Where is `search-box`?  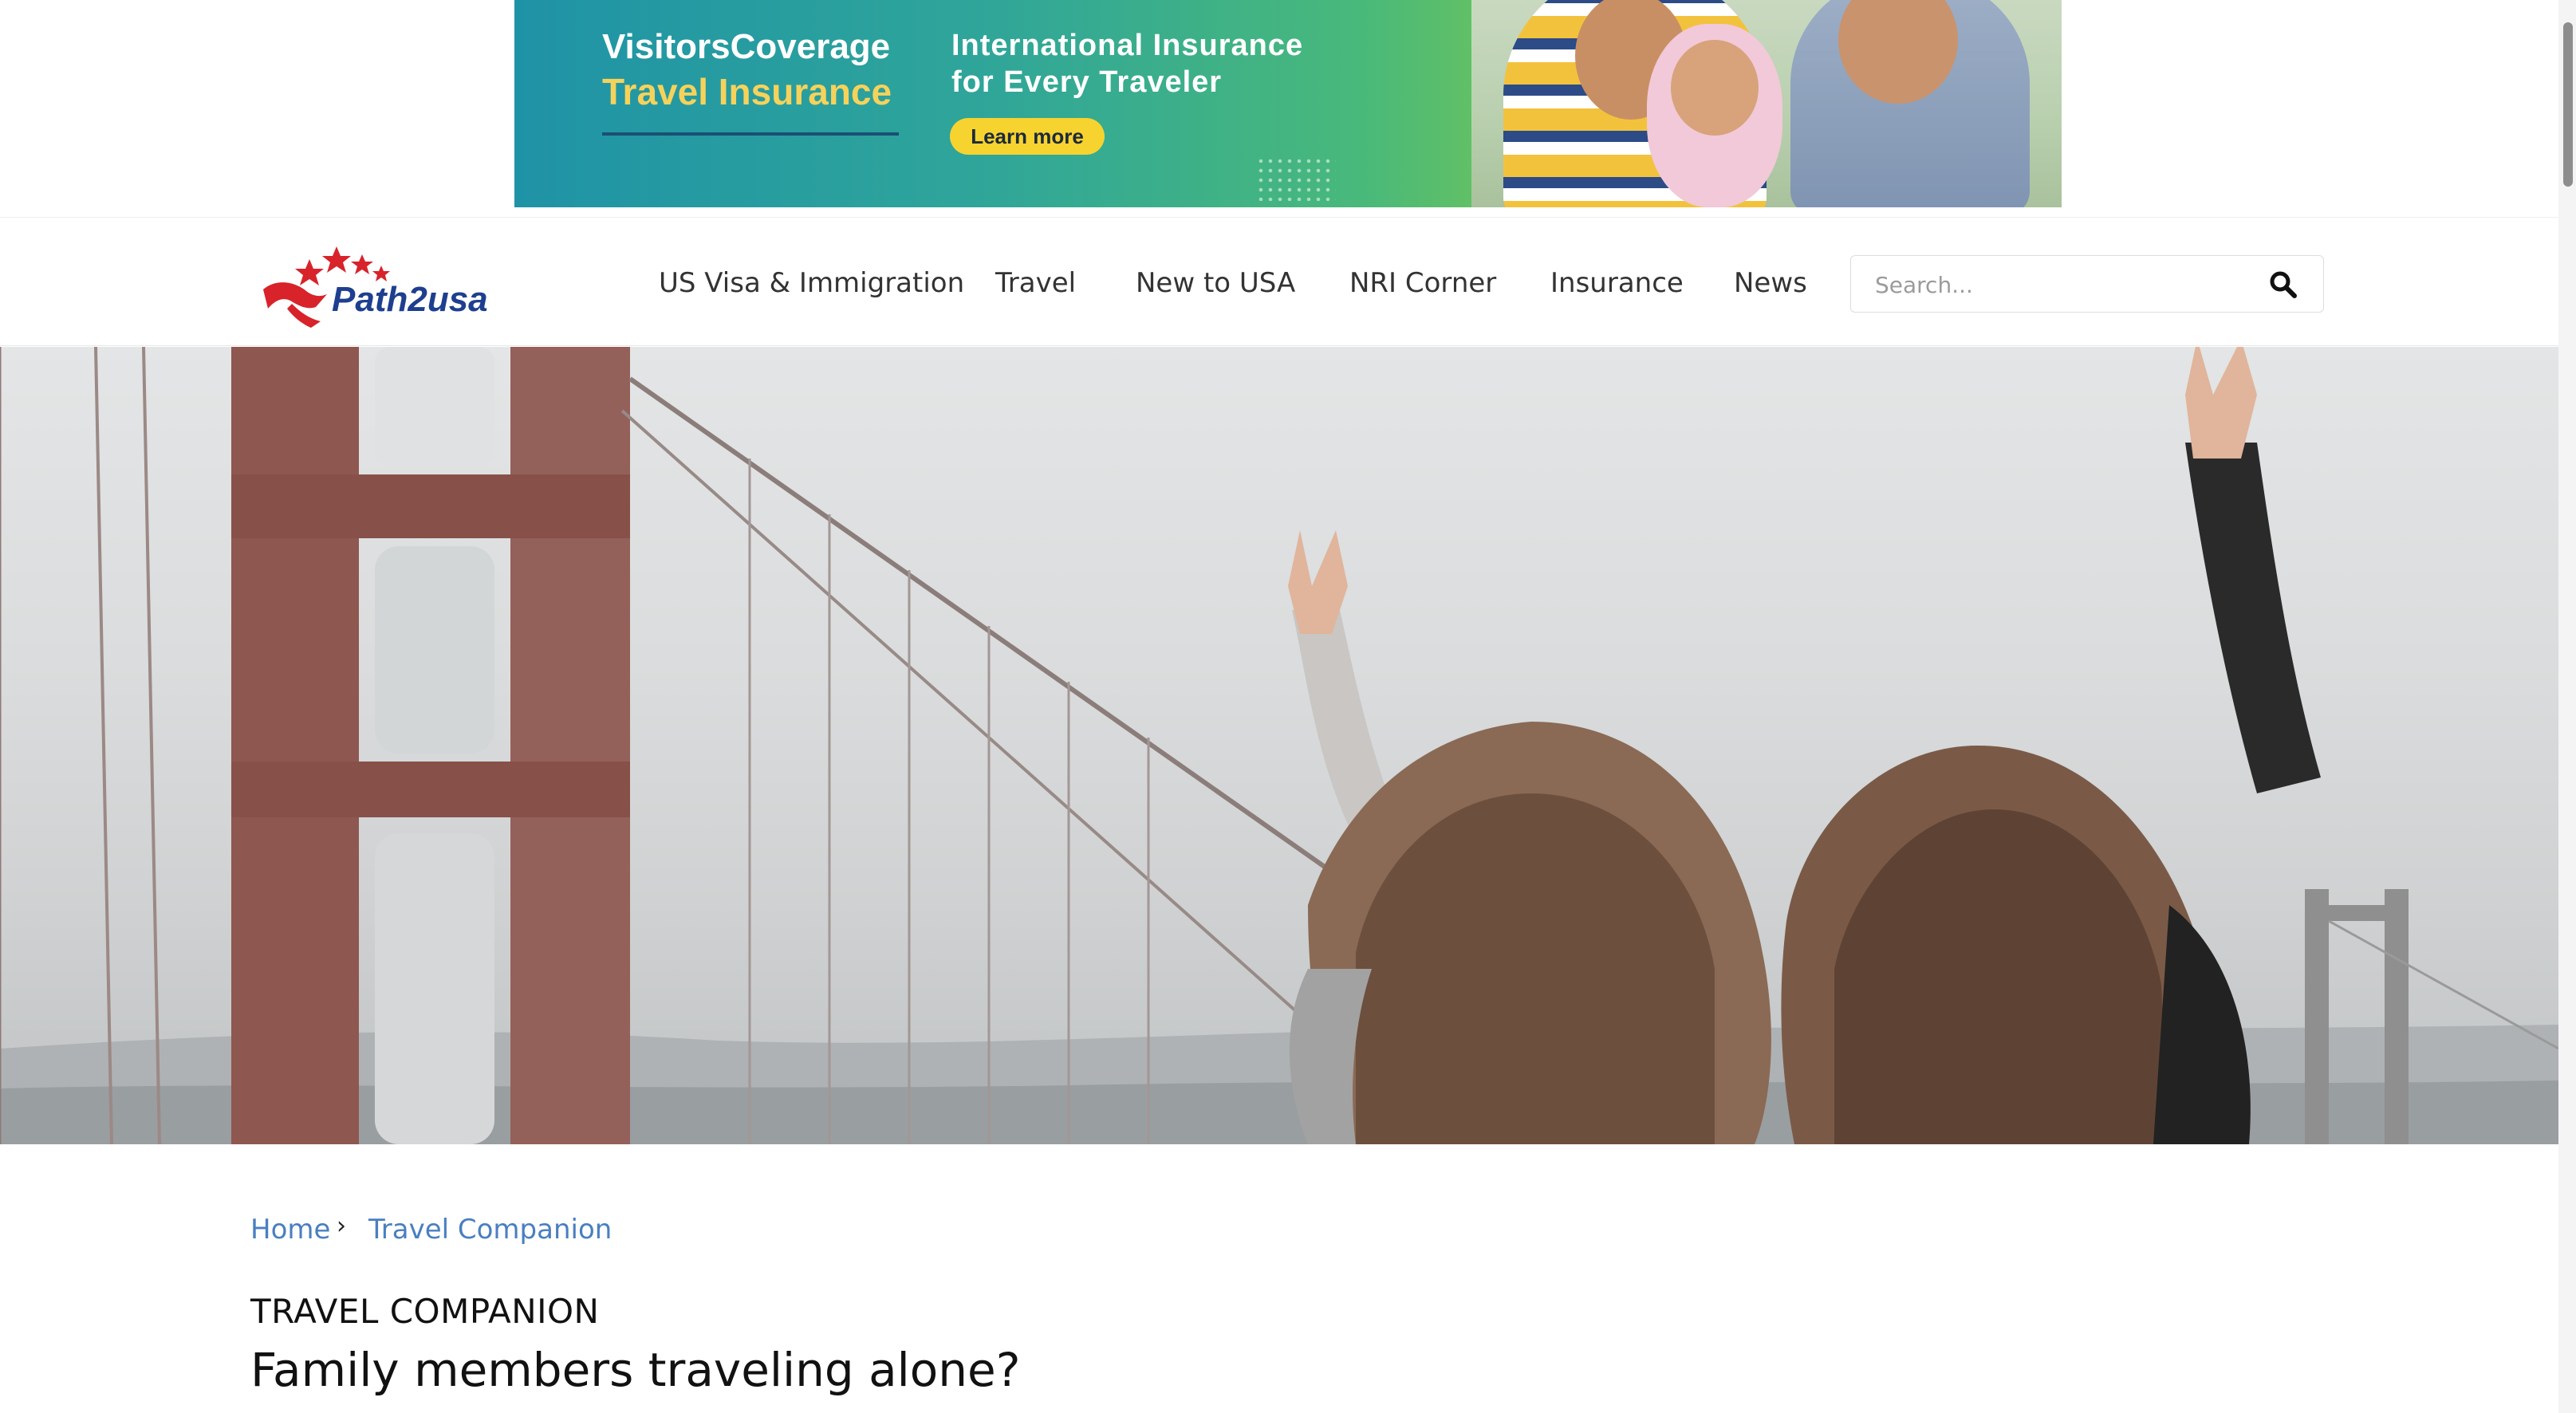
search-box is located at coordinates (2087, 284).